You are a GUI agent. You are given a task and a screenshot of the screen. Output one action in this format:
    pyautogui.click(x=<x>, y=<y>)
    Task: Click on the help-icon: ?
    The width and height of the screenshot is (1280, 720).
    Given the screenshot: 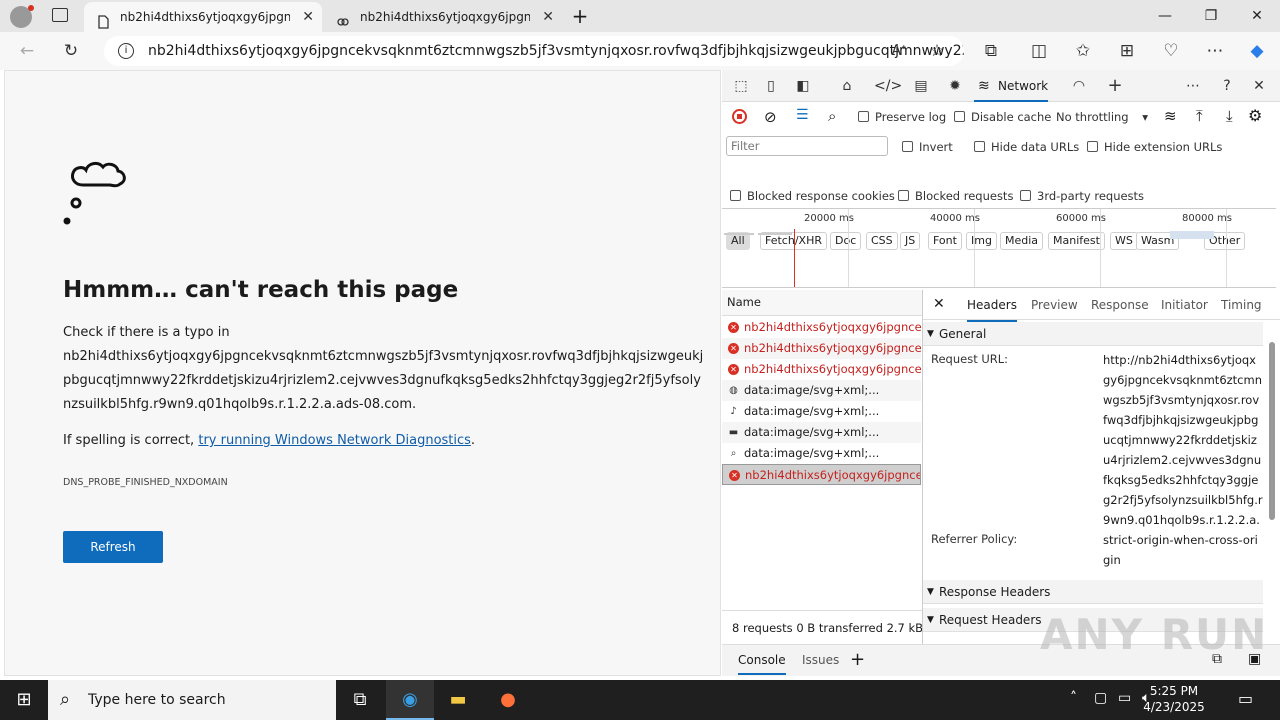 What is the action you would take?
    pyautogui.click(x=1227, y=86)
    